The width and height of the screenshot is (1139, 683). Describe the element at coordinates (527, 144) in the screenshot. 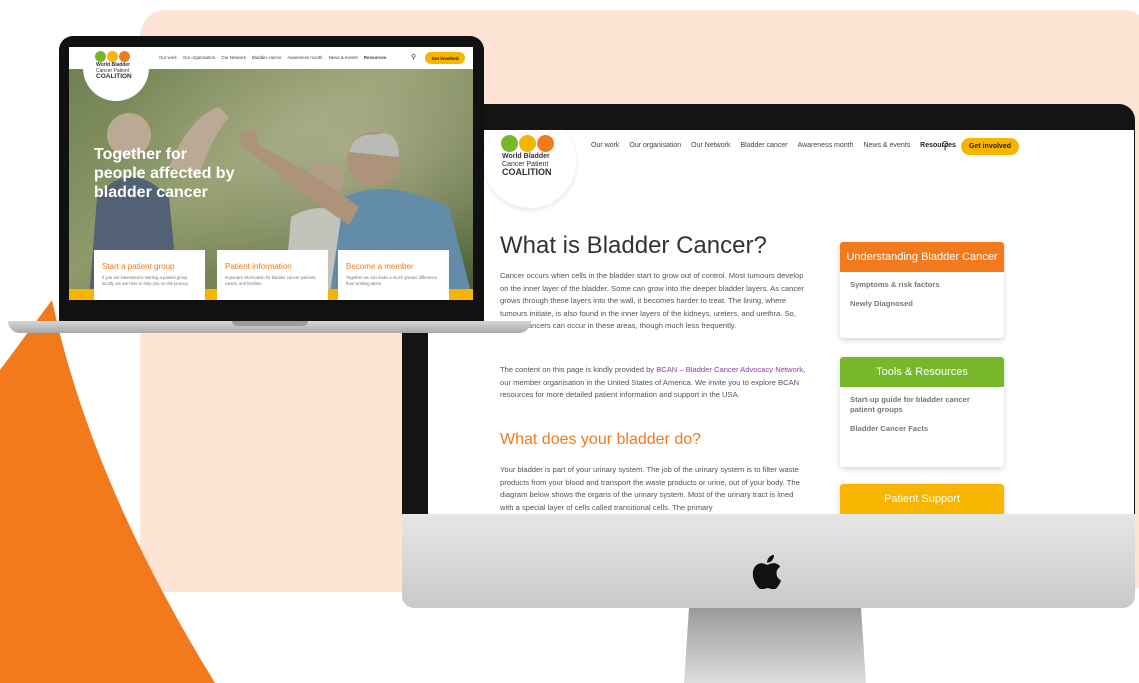

I see `logo-mark-icon` at that location.